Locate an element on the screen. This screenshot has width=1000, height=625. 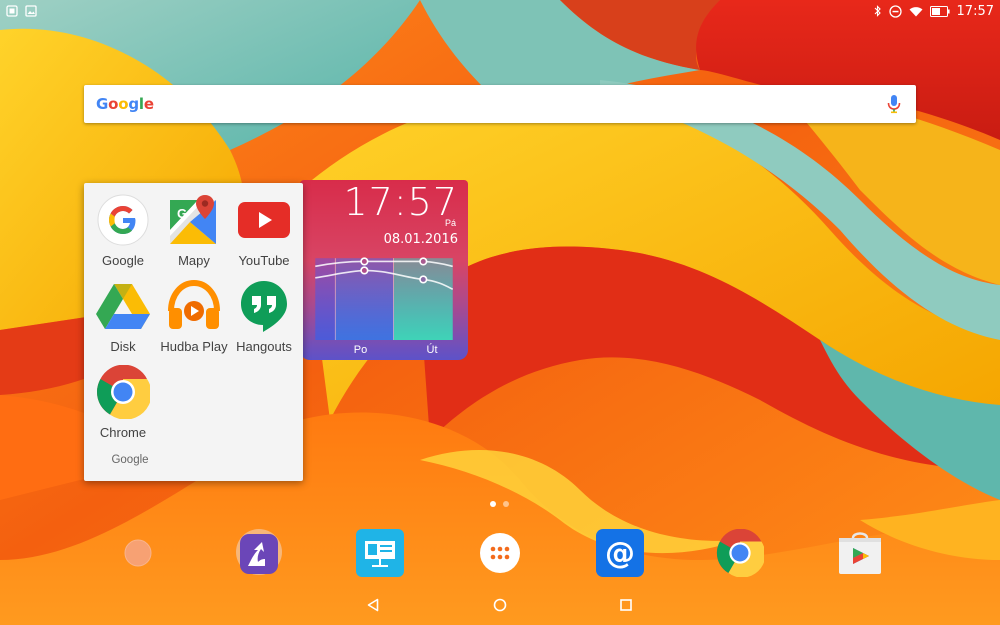
app-label: Chrome is located at coordinates (123, 432).